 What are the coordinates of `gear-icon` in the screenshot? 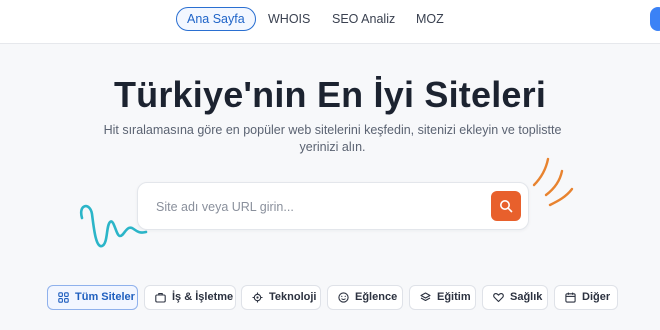 It's located at (257, 297).